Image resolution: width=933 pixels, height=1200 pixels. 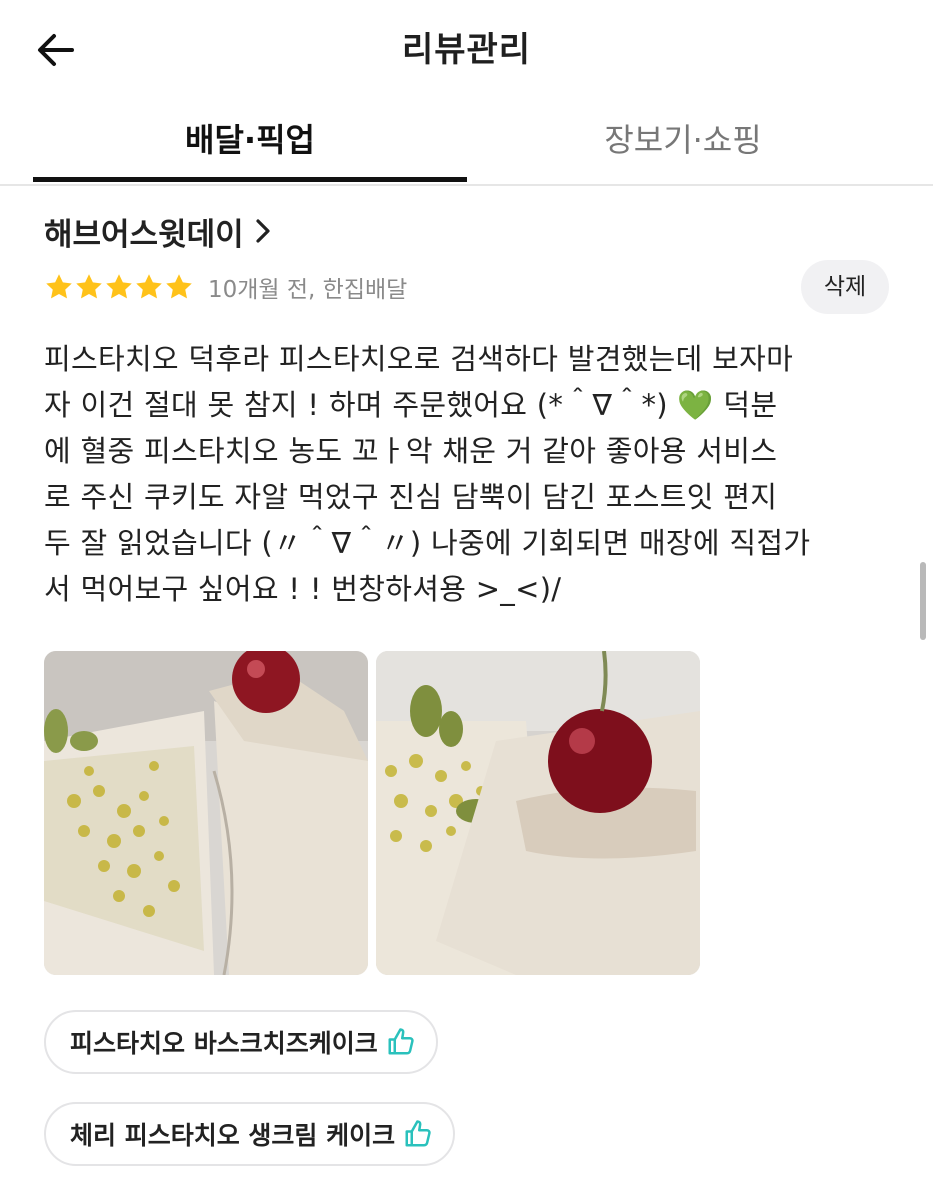 I want to click on review-meta: 10개월 전, 한집배달, so click(x=225, y=287).